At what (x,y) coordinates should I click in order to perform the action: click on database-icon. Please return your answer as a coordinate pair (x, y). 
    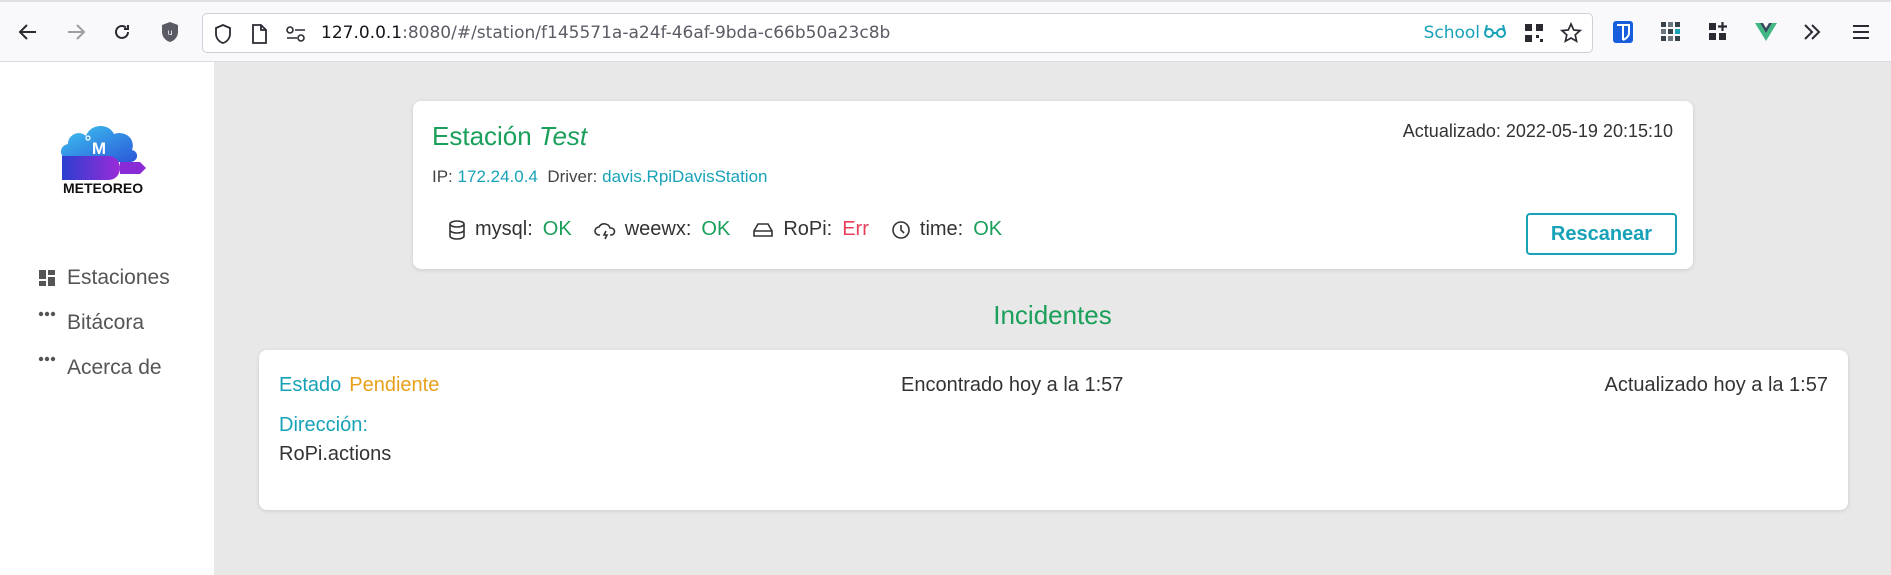
    Looking at the image, I should click on (457, 229).